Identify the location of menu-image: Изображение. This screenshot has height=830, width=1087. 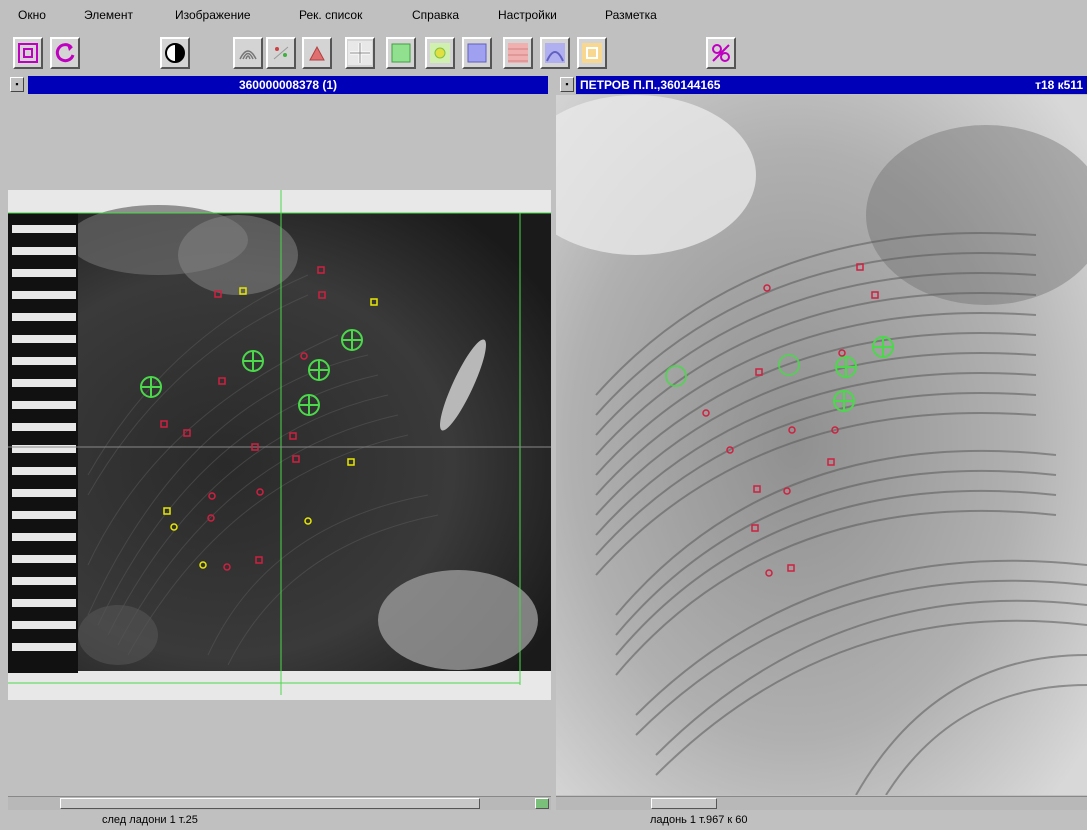
(213, 15).